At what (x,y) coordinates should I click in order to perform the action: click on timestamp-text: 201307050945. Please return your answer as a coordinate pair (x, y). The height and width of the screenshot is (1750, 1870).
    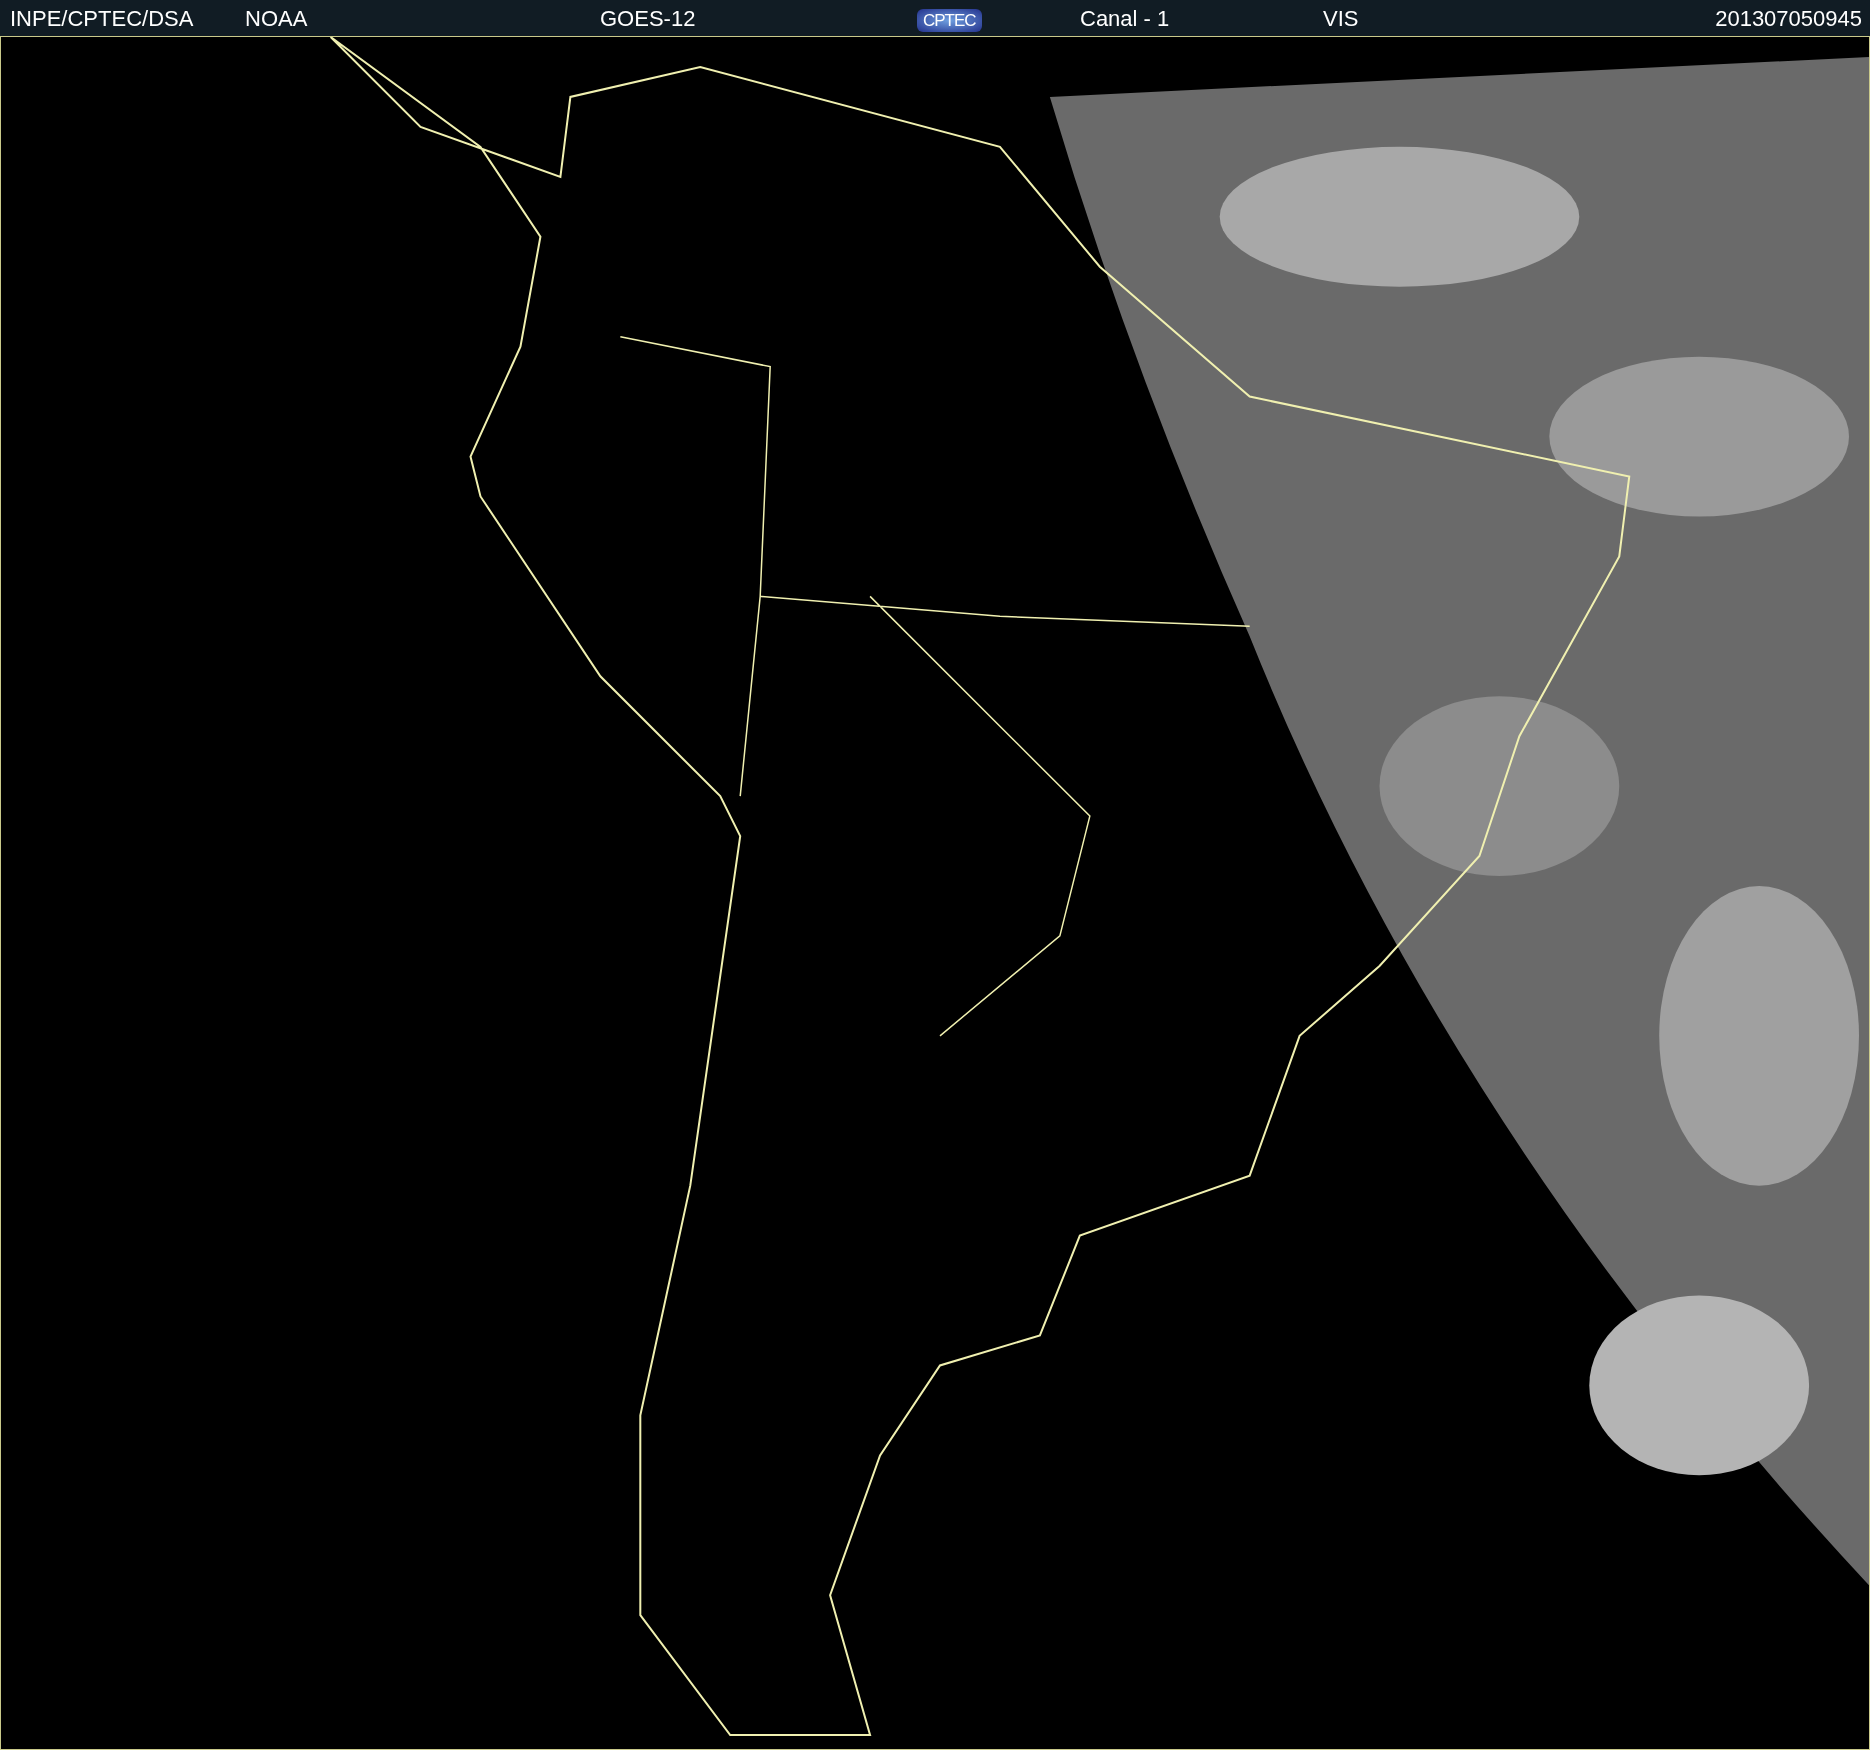
    Looking at the image, I should click on (1788, 18).